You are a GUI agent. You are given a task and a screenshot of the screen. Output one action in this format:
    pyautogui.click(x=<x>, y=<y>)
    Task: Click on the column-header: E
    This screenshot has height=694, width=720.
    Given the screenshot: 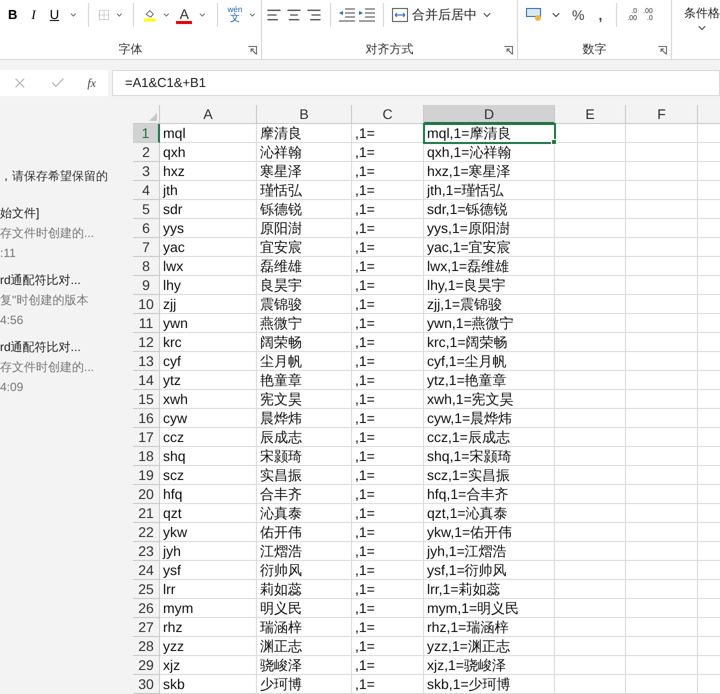 What is the action you would take?
    pyautogui.click(x=590, y=114)
    